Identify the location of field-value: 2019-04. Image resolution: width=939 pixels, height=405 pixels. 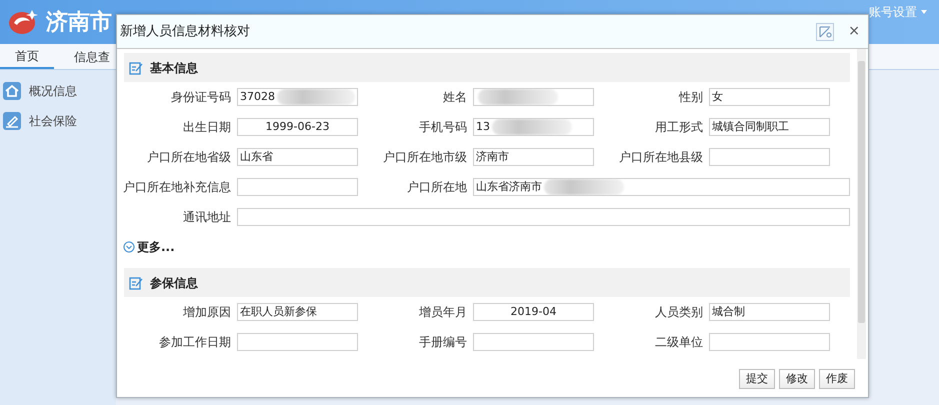
(534, 312).